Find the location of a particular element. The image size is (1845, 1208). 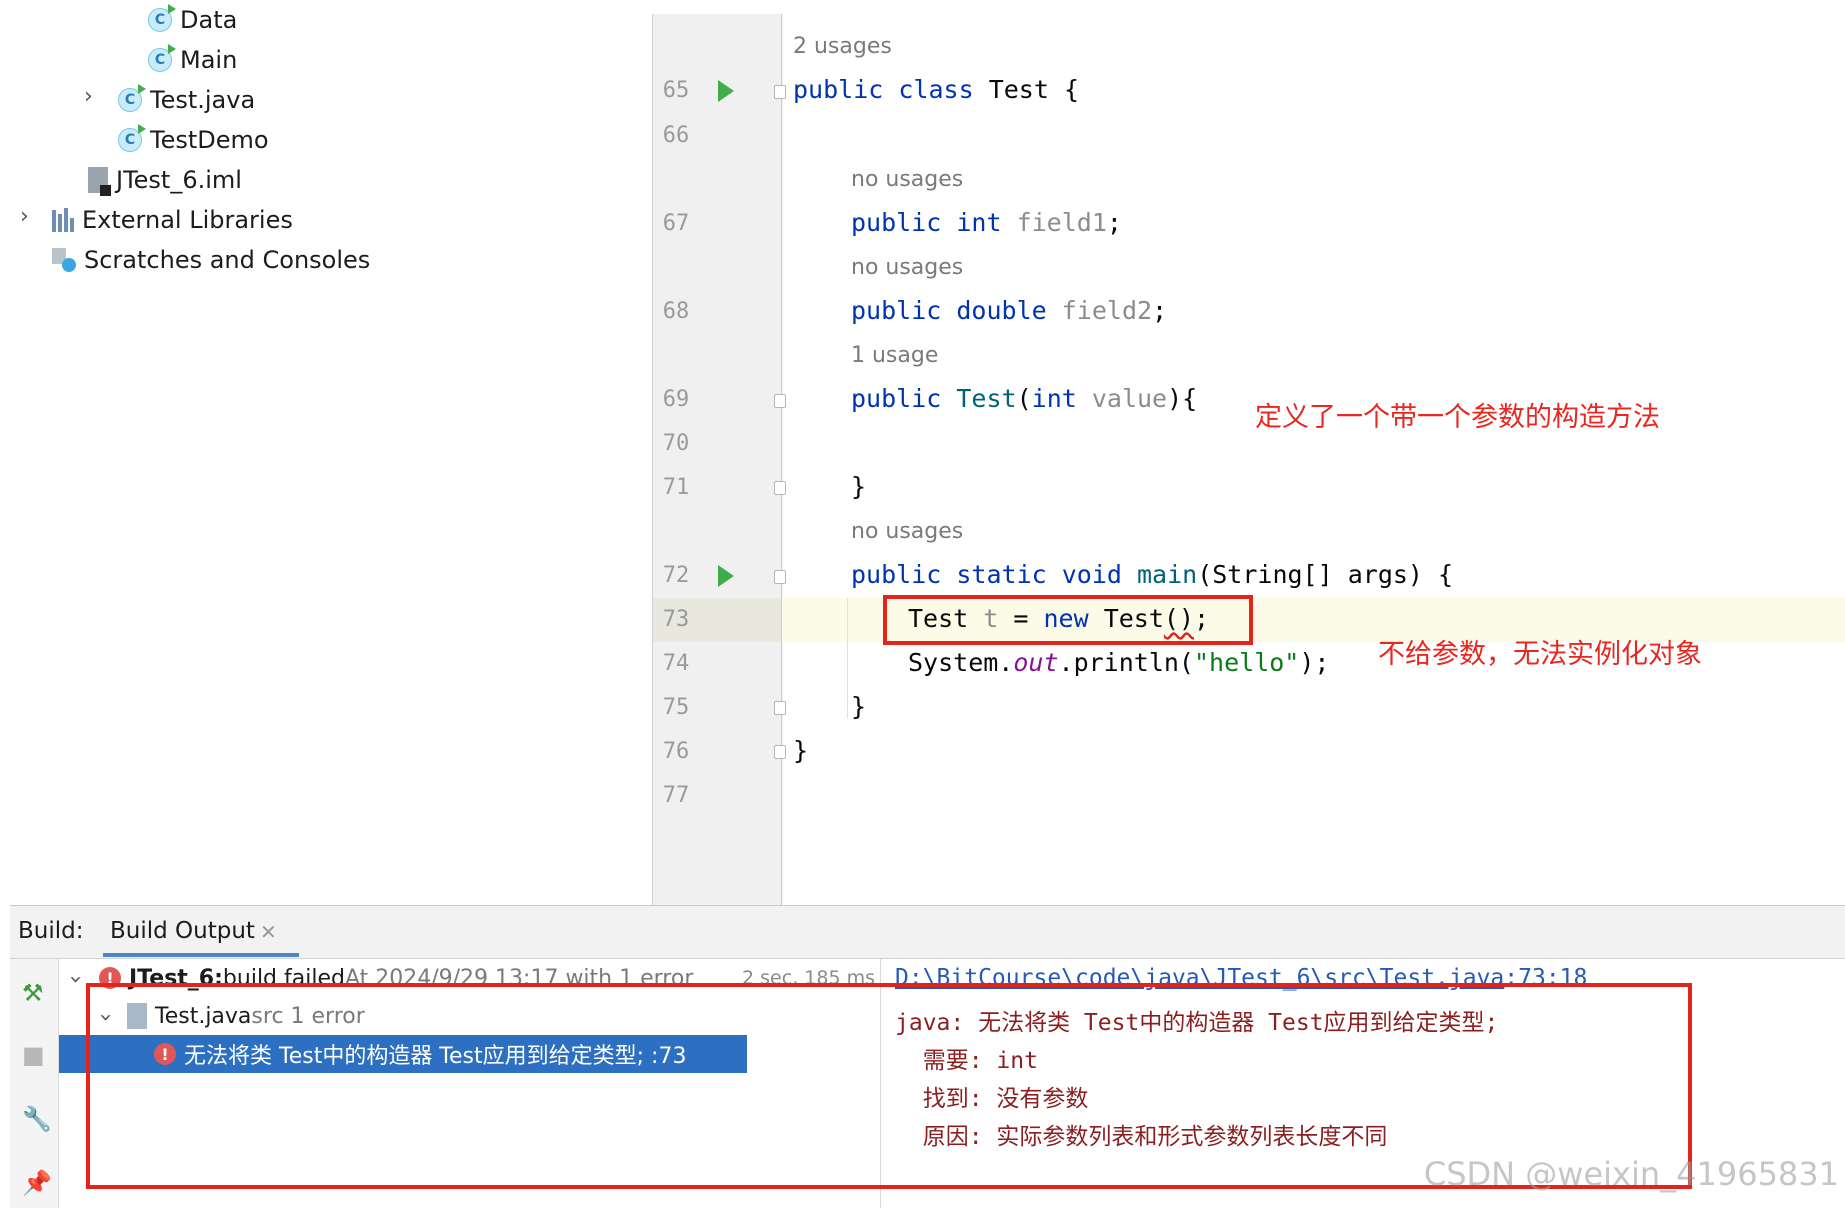

line-number: 74 is located at coordinates (676, 663).